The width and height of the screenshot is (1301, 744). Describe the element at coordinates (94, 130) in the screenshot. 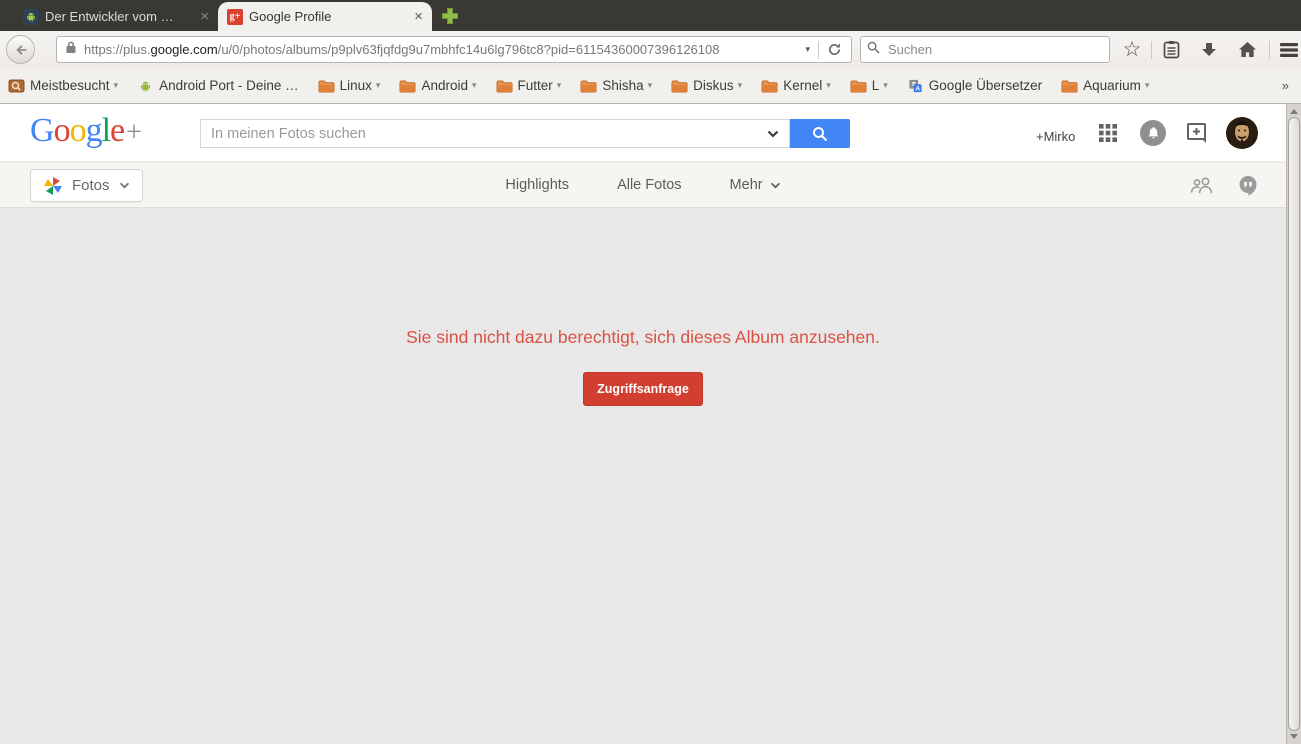

I see `logo-letter: g` at that location.